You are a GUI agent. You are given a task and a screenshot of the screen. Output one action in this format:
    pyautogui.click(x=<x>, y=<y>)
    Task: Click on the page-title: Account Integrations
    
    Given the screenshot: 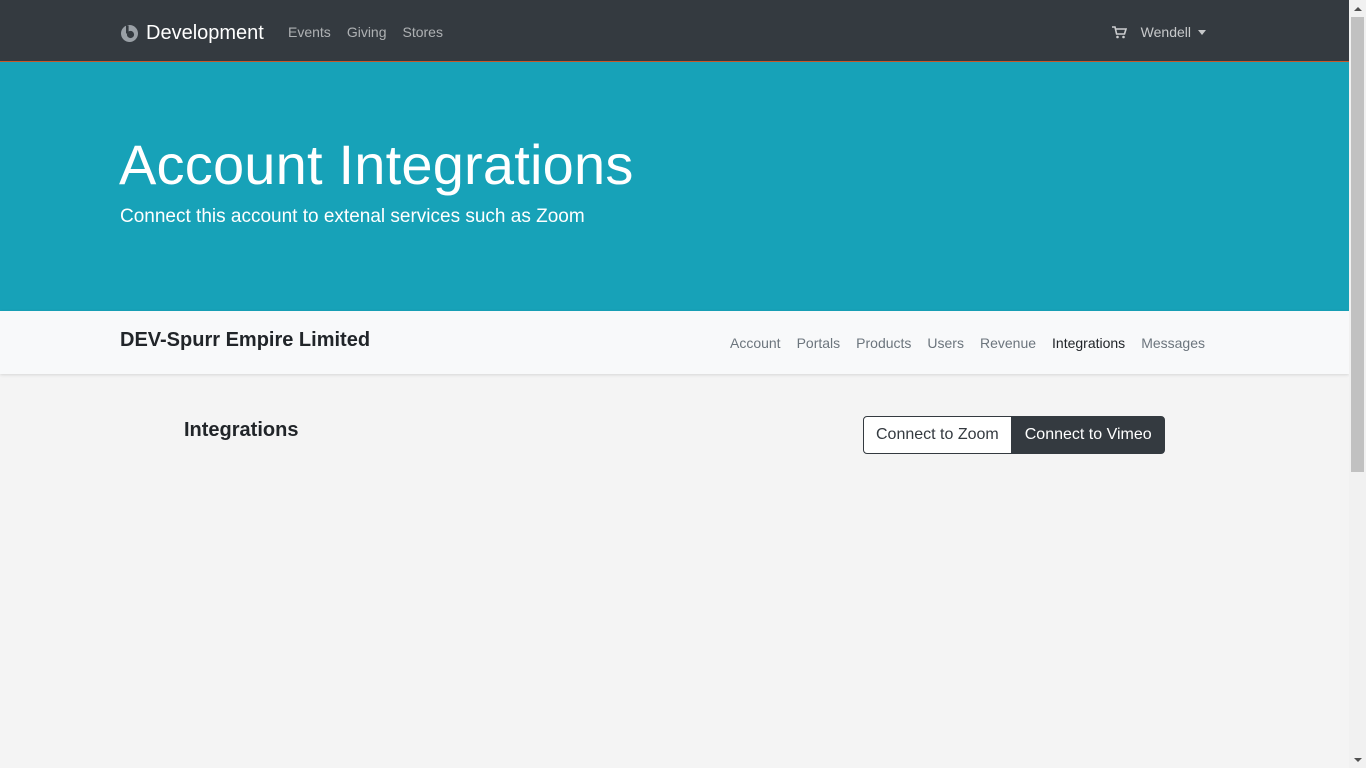 What is the action you would take?
    pyautogui.click(x=376, y=164)
    